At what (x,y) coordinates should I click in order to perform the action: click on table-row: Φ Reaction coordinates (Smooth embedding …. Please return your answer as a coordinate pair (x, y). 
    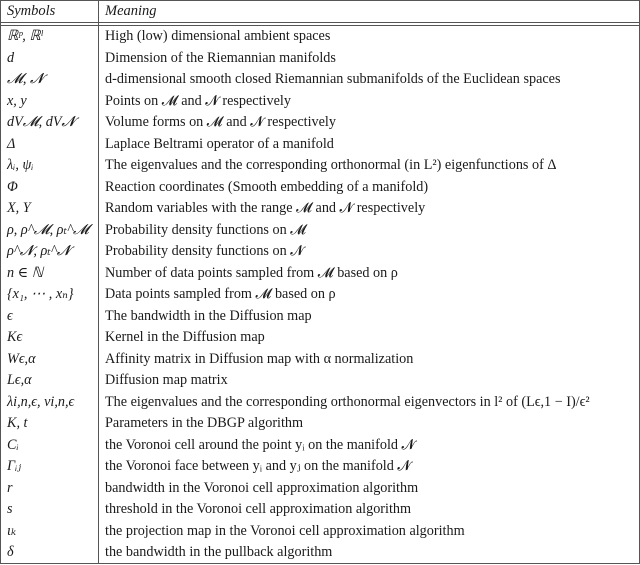
    Looking at the image, I should click on (320, 188).